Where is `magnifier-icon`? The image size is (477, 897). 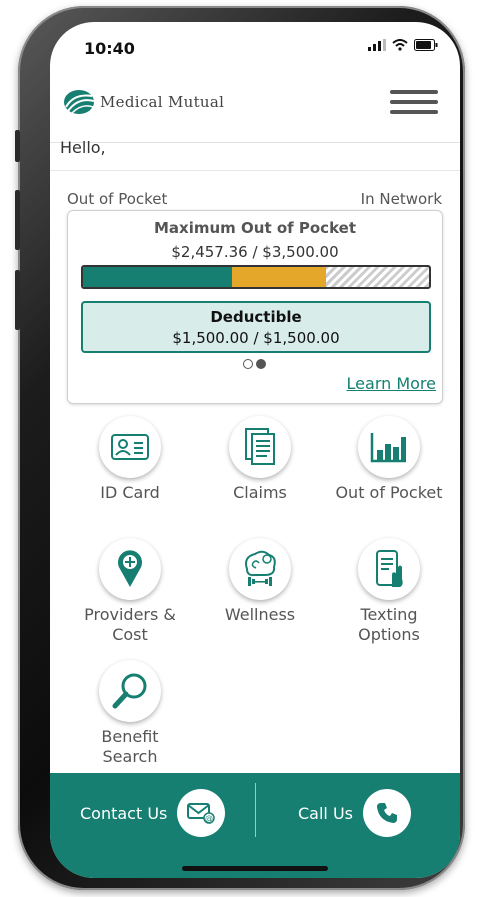
magnifier-icon is located at coordinates (129, 691).